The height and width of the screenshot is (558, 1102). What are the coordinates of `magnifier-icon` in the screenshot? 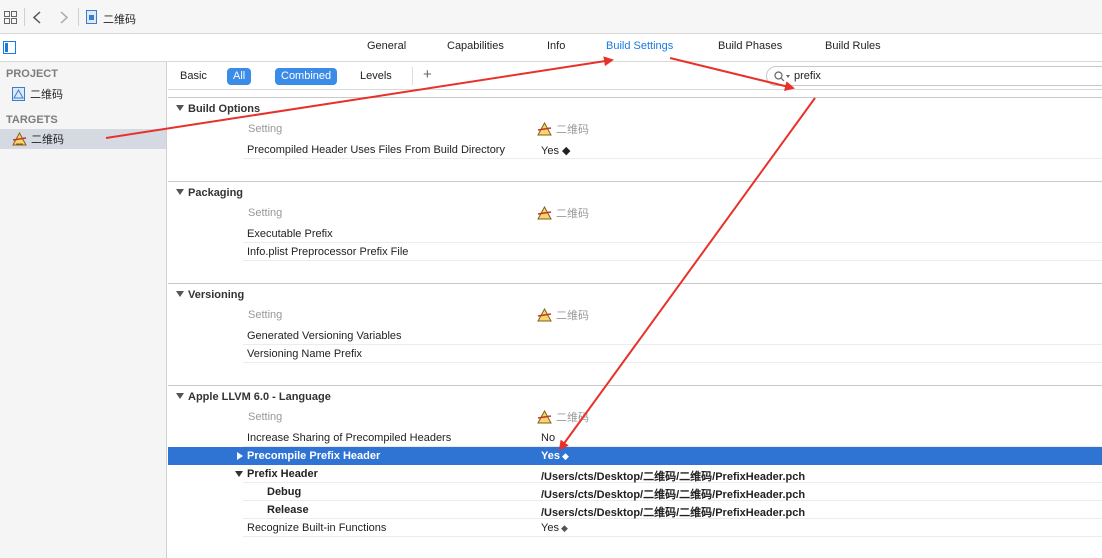 It's located at (782, 76).